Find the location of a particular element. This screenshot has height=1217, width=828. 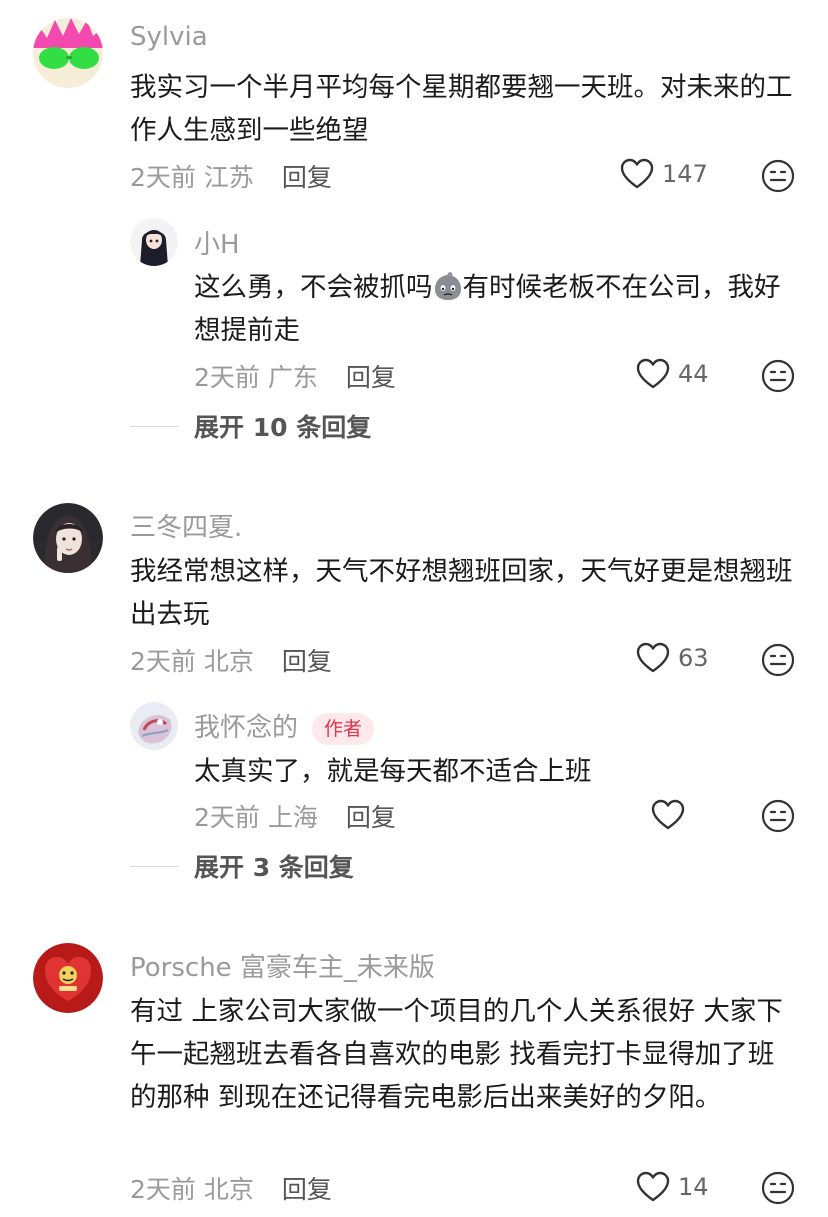

reply-username: 小H is located at coordinates (217, 242).